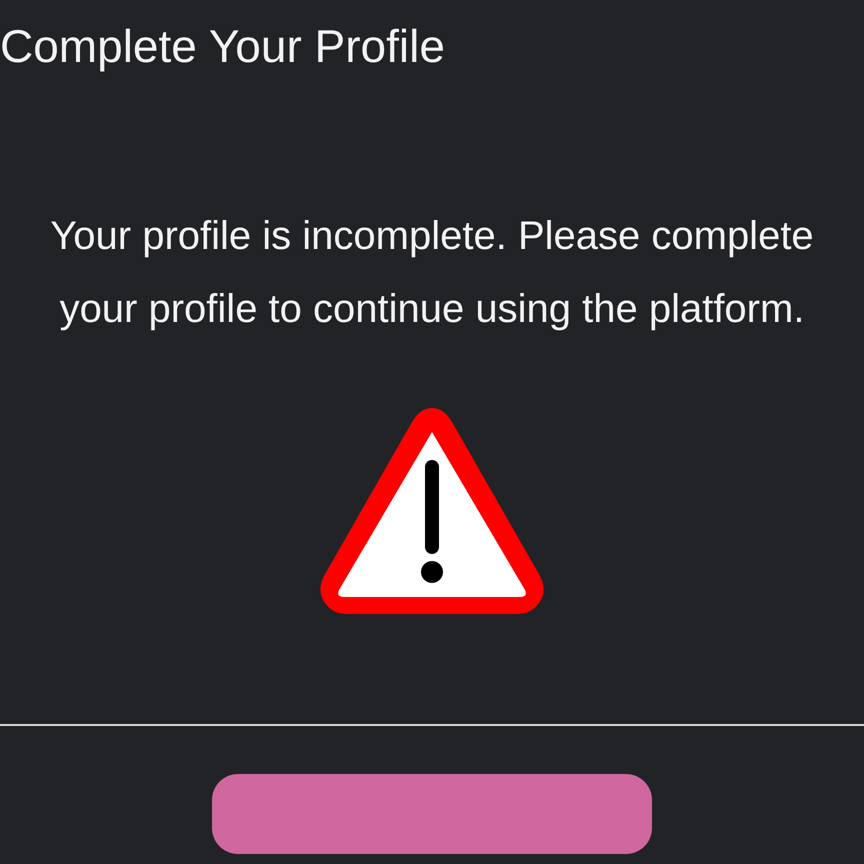 This screenshot has width=864, height=864. I want to click on incomplete-profile-message: Your profile is incomplete. Please complete your profile to continue using the platform., so click(432, 273).